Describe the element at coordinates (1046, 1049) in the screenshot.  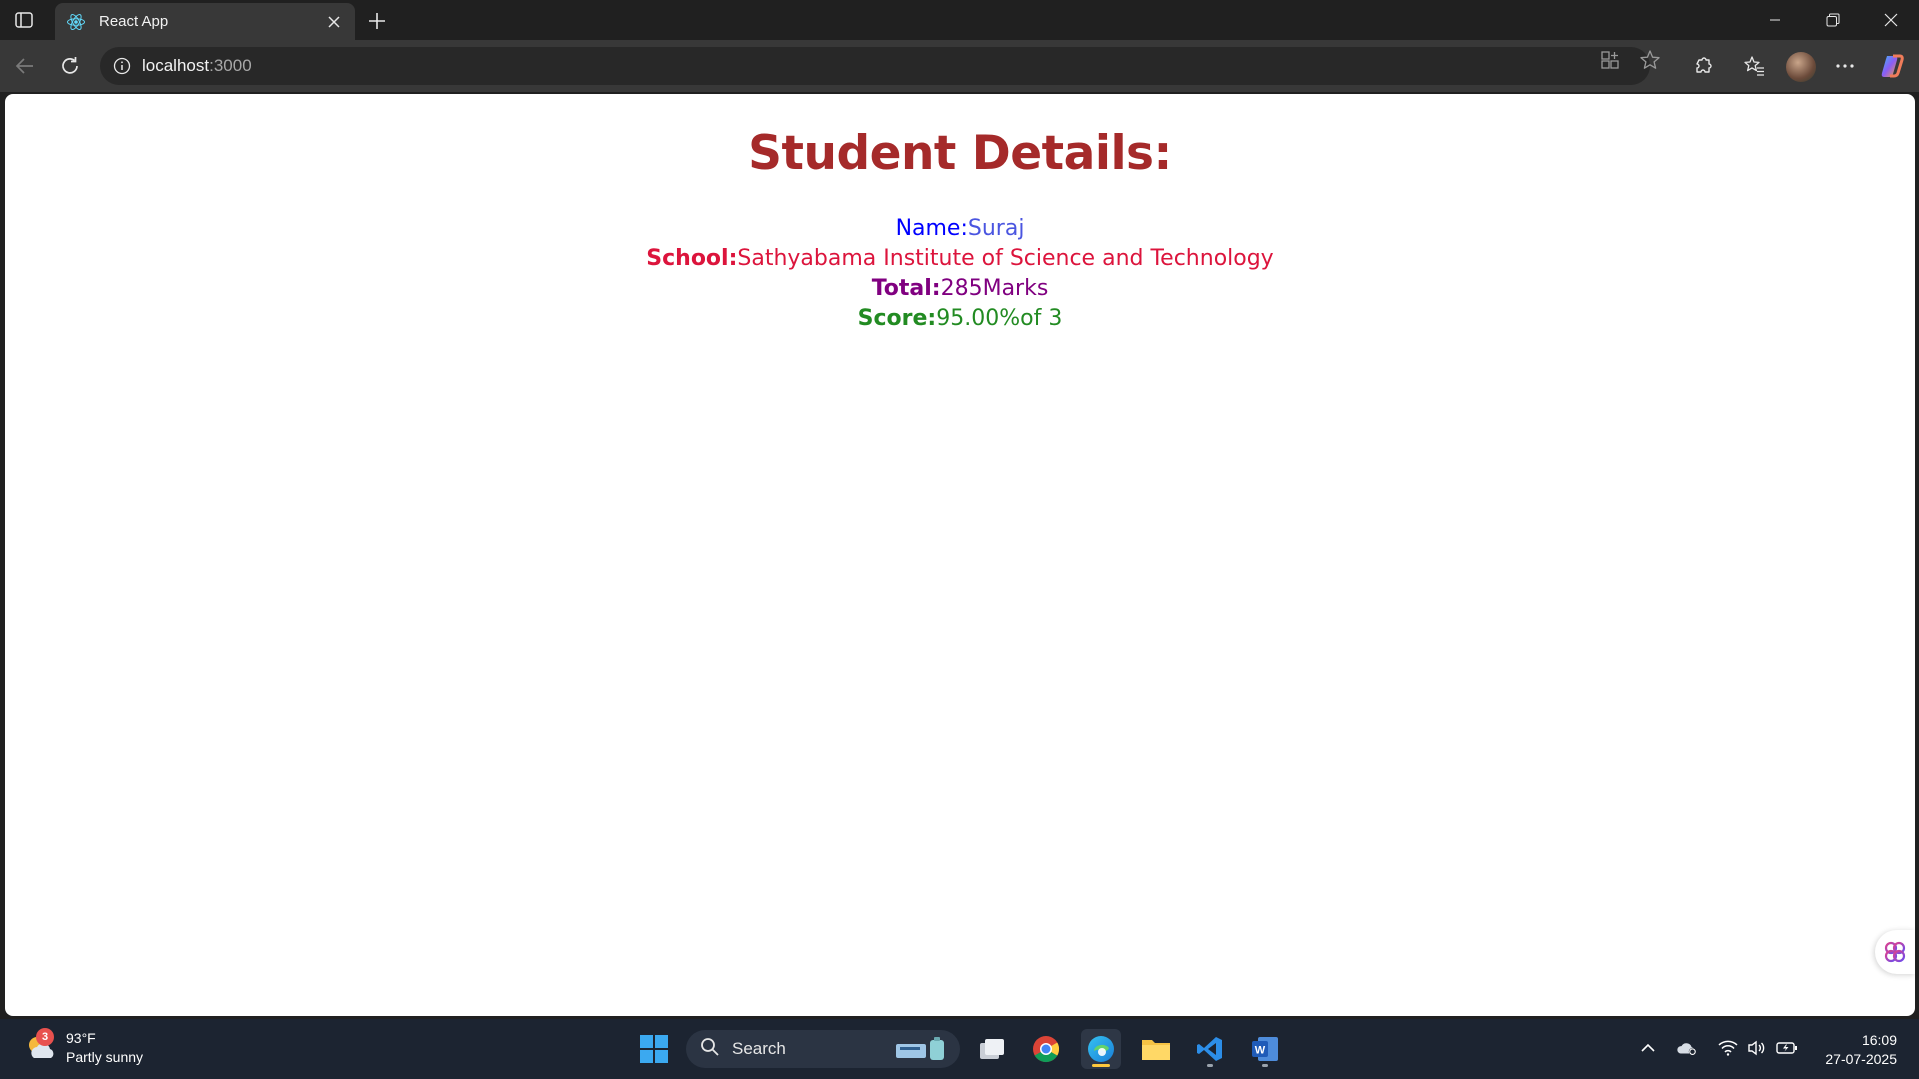
I see `chrome-icon` at that location.